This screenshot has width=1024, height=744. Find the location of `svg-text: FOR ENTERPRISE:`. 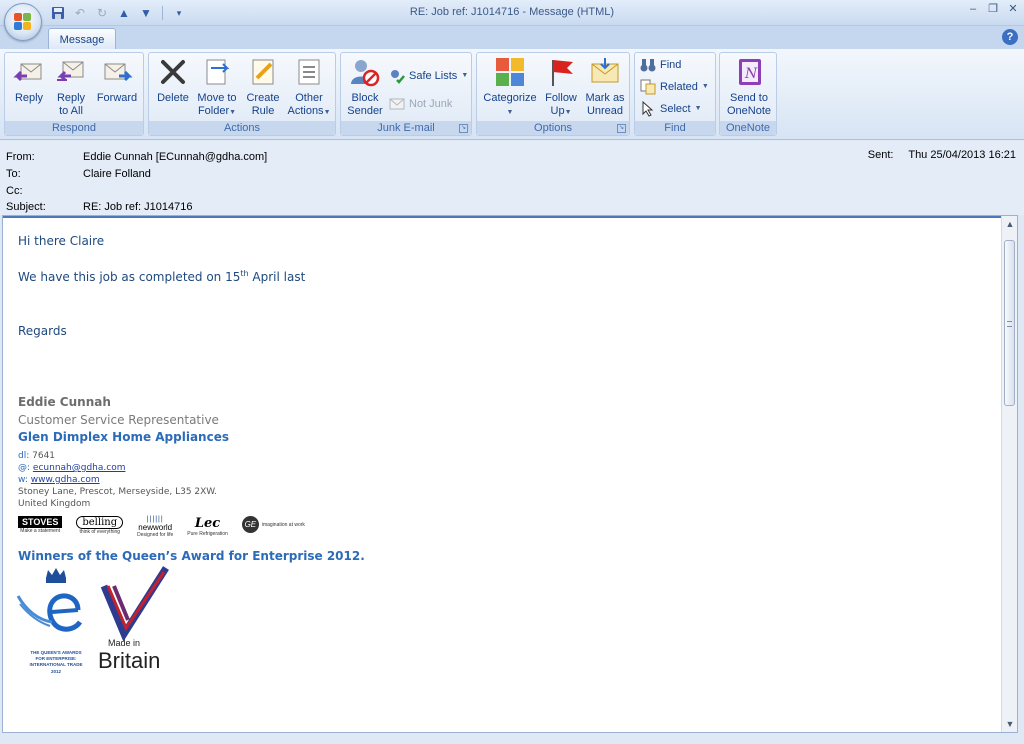

svg-text: FOR ENTERPRISE: is located at coordinates (56, 658).